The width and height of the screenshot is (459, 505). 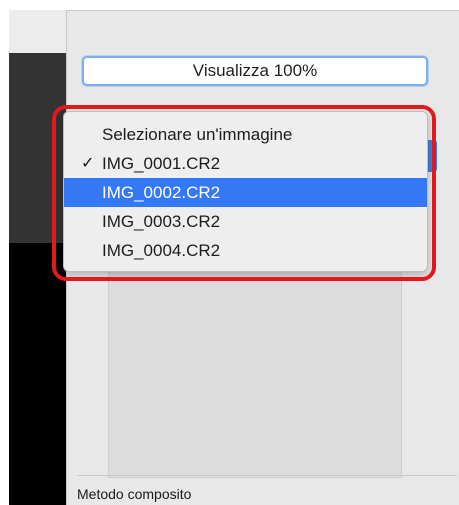 I want to click on menu-item-label: Selezionare un'immagine, so click(x=197, y=134).